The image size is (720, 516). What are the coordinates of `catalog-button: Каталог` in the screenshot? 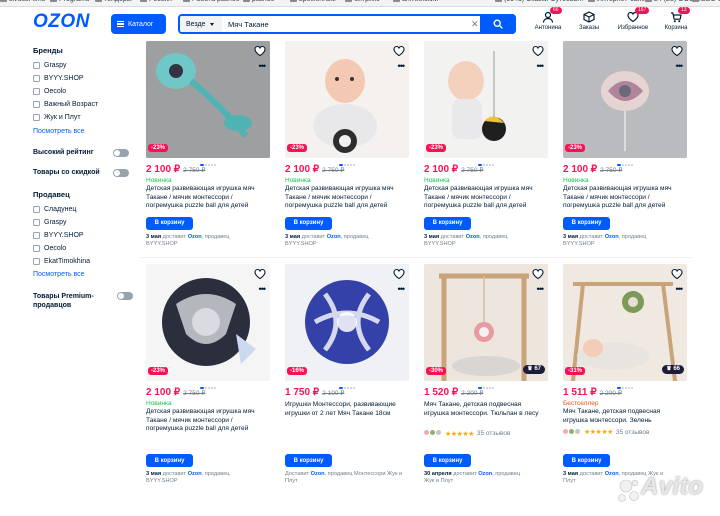 It's located at (138, 24).